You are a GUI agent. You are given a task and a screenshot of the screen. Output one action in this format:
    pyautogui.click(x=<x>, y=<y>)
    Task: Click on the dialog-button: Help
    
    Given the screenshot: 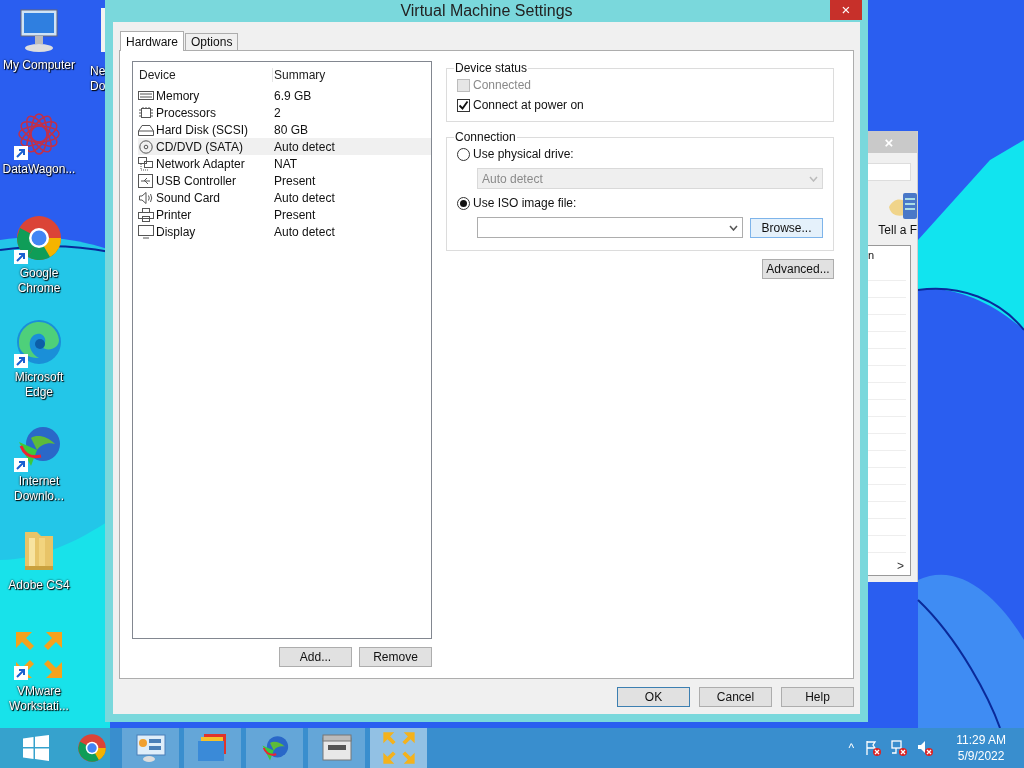 What is the action you would take?
    pyautogui.click(x=817, y=697)
    